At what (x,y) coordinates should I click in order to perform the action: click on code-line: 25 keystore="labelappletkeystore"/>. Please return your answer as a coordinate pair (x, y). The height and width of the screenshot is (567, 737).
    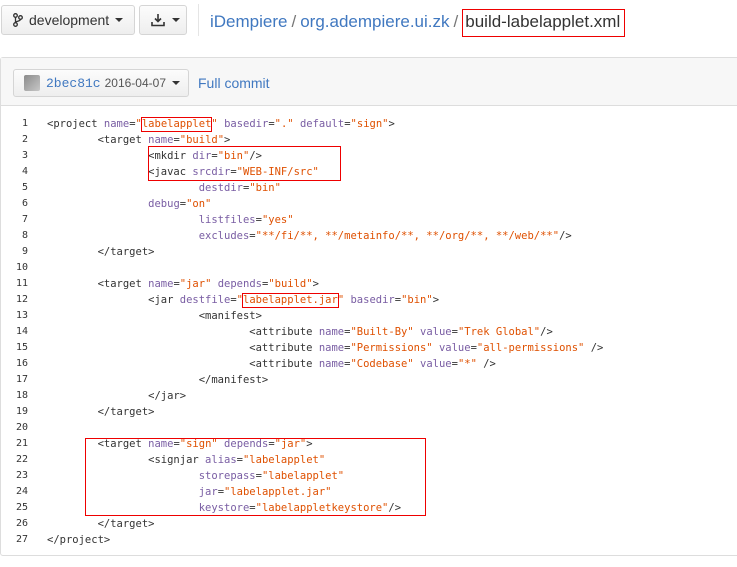
    Looking at the image, I should click on (369, 508).